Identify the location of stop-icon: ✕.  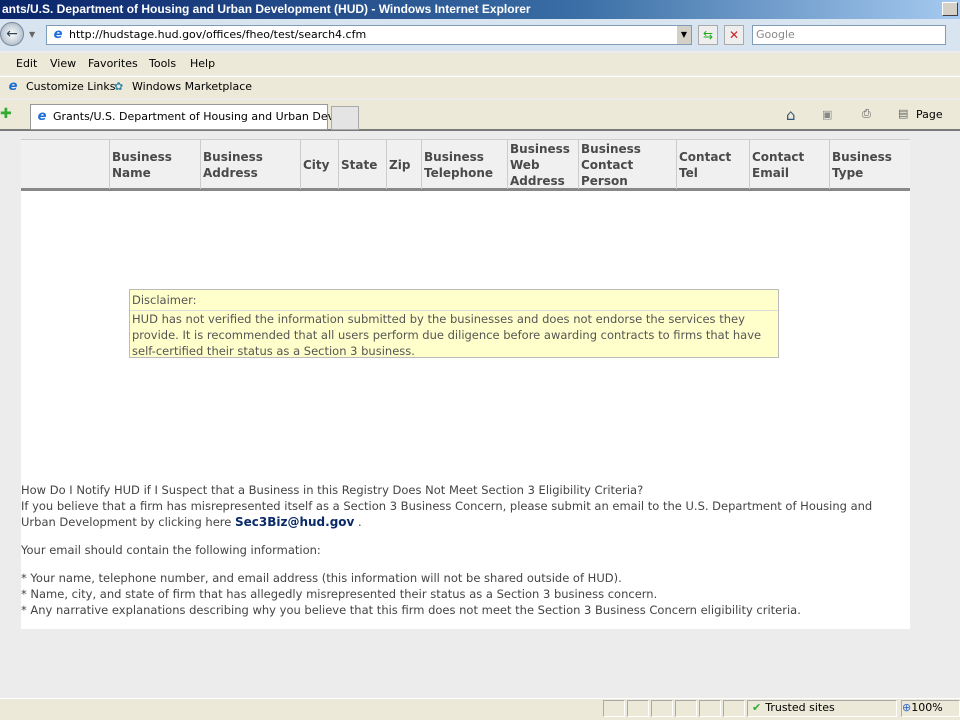
(734, 35).